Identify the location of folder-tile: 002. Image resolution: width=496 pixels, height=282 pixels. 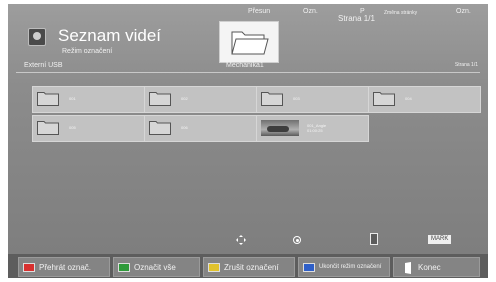
(200, 99).